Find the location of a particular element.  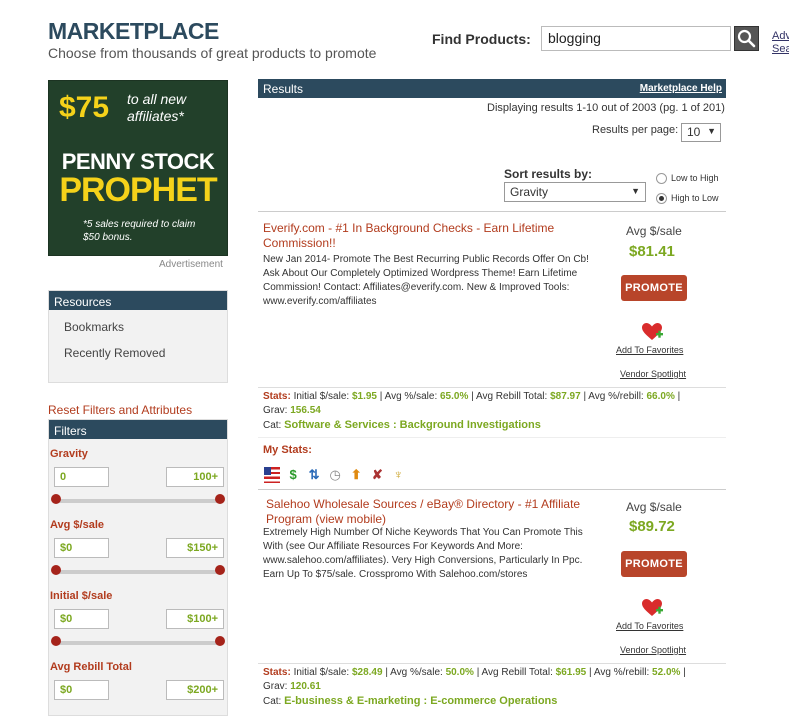

filters-title: Filters is located at coordinates (138, 429).